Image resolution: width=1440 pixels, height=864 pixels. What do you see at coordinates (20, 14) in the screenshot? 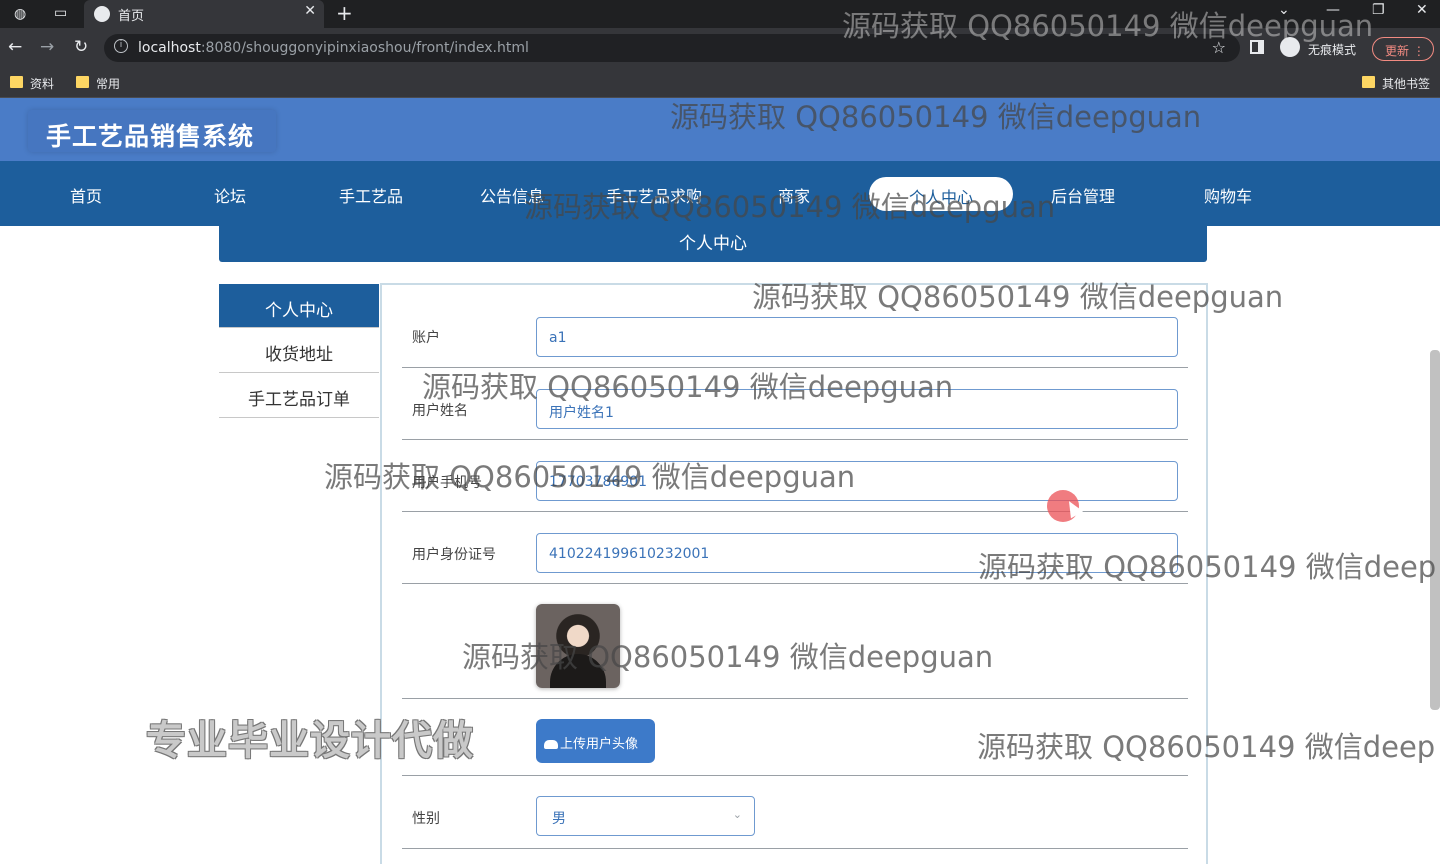
I see `chrome-menu-icon: ◍` at bounding box center [20, 14].